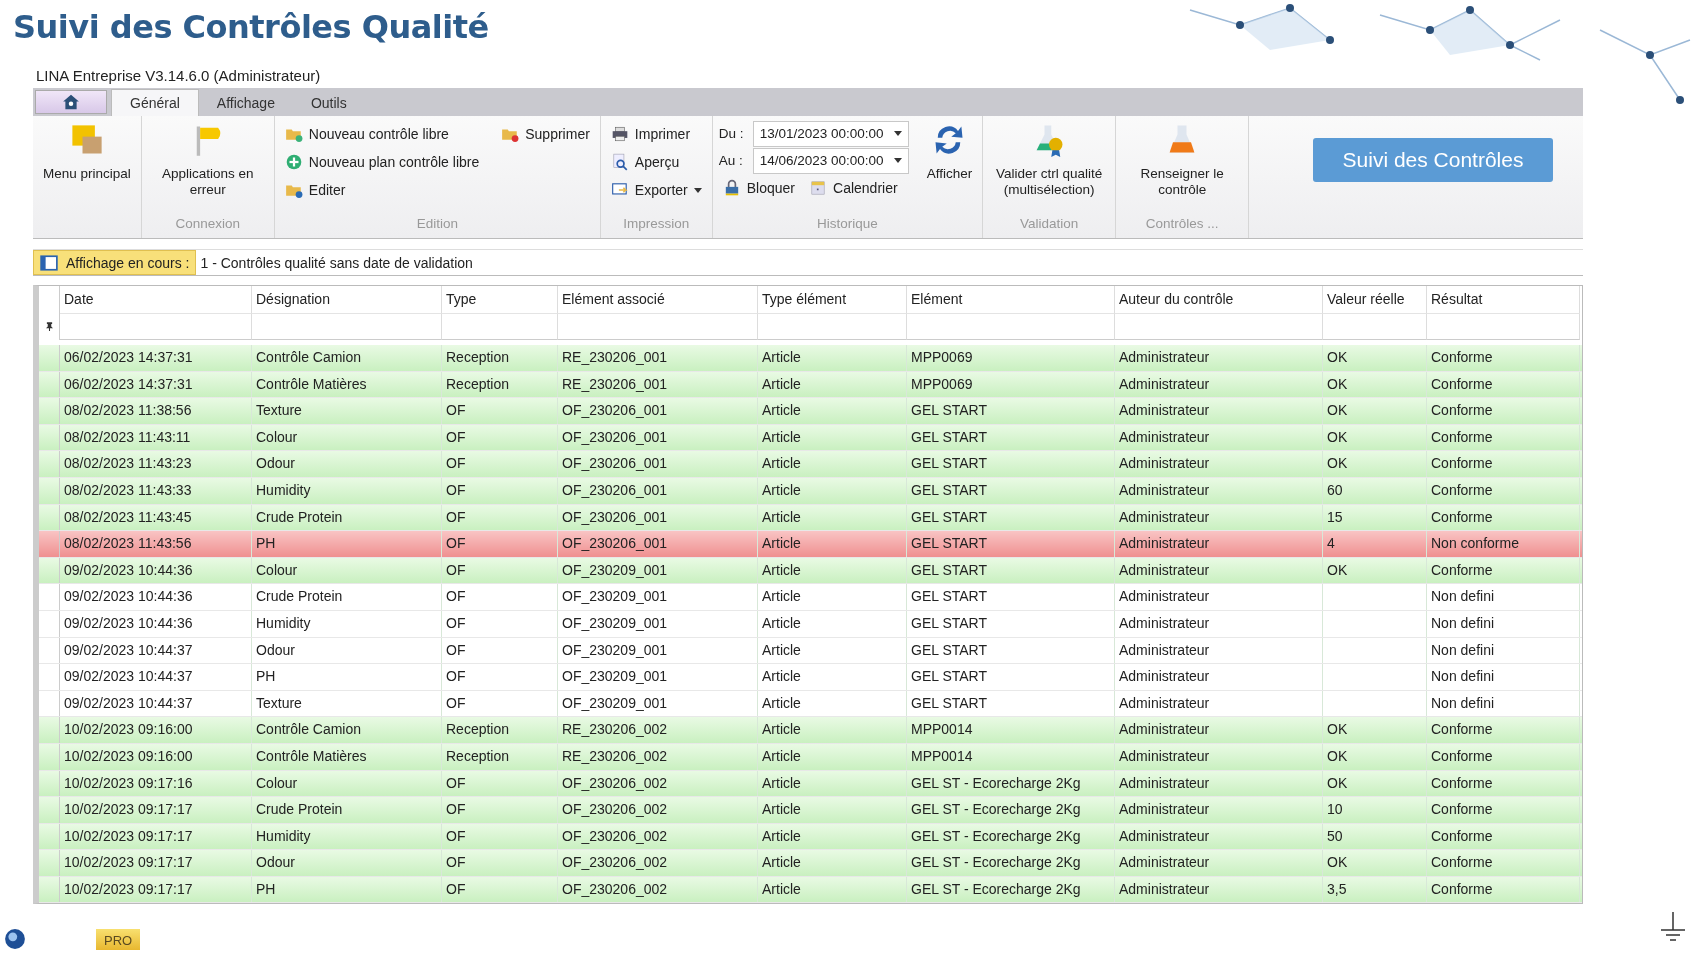 Image resolution: width=1700 pixels, height=956 pixels. Describe the element at coordinates (500, 299) in the screenshot. I see `column-header: Type` at that location.